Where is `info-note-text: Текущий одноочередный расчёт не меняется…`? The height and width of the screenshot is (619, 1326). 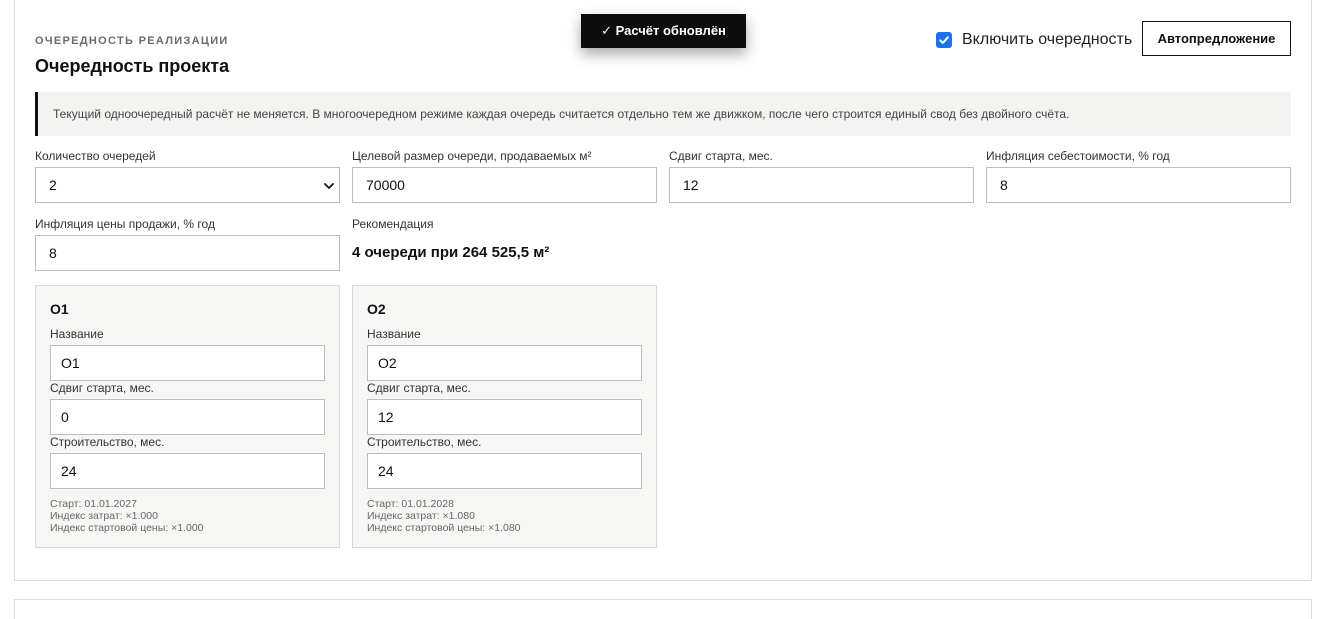 info-note-text: Текущий одноочередный расчёт не меняется… is located at coordinates (561, 114).